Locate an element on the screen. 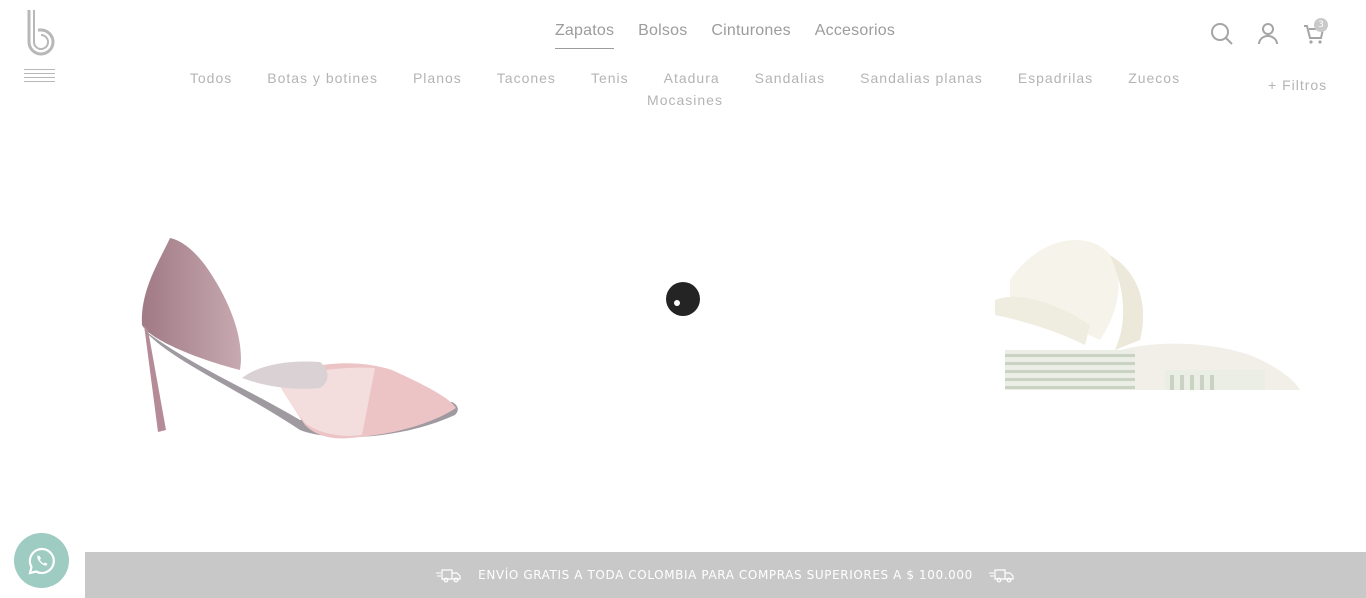 The height and width of the screenshot is (598, 1366). subnav-item-tenis: Tenis is located at coordinates (610, 78).